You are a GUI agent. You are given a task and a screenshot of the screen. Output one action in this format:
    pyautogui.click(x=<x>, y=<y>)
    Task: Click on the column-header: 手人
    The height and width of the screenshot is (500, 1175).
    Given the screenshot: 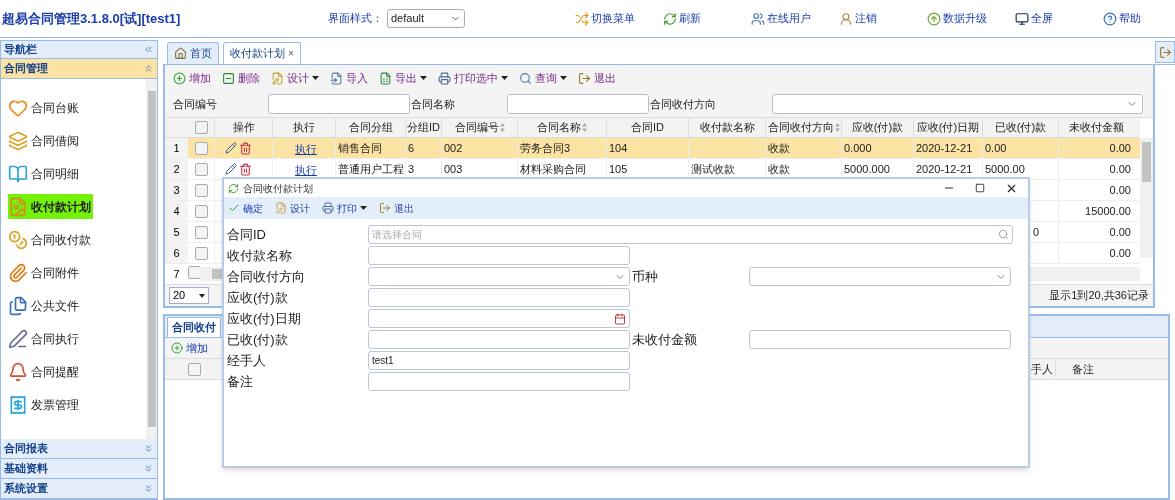 What is the action you would take?
    pyautogui.click(x=1043, y=369)
    